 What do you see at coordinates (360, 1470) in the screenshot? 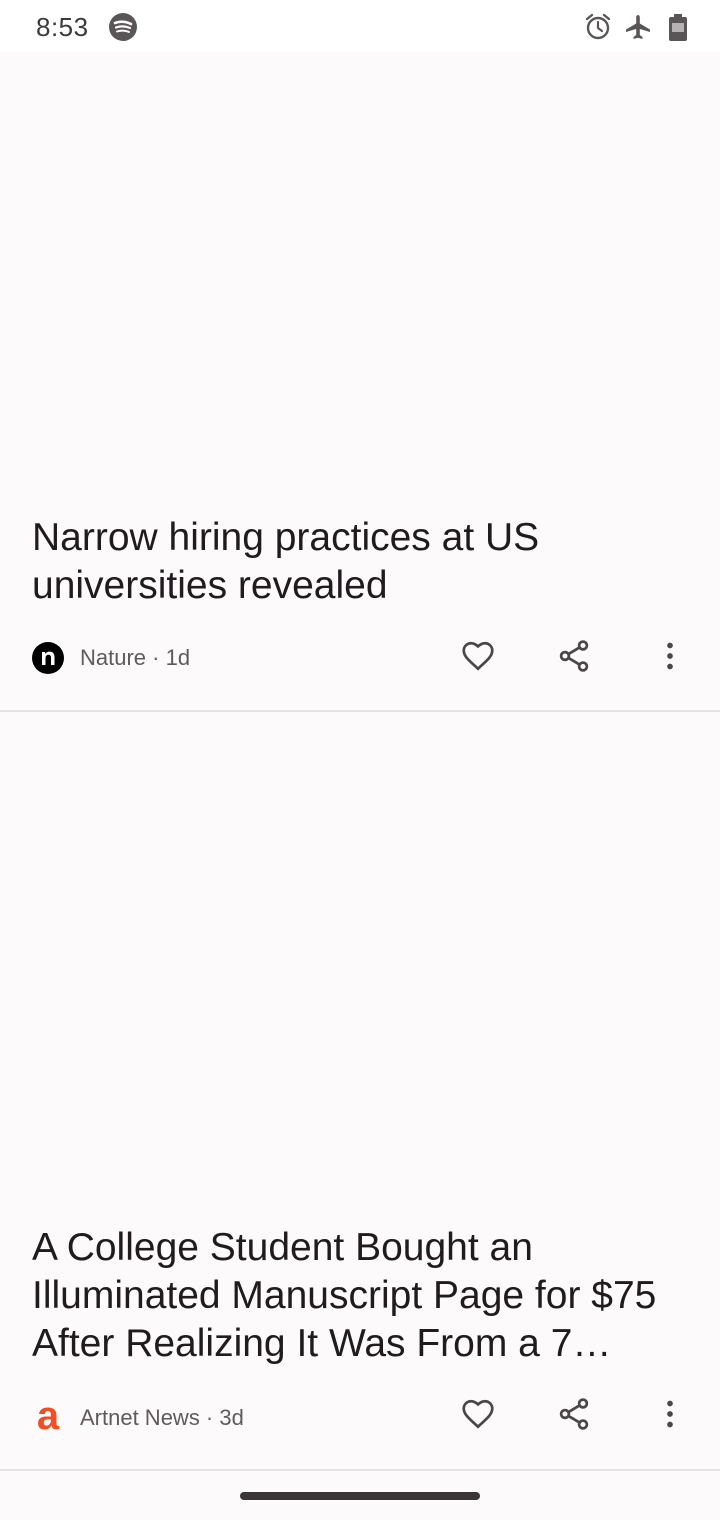
I see `divider` at bounding box center [360, 1470].